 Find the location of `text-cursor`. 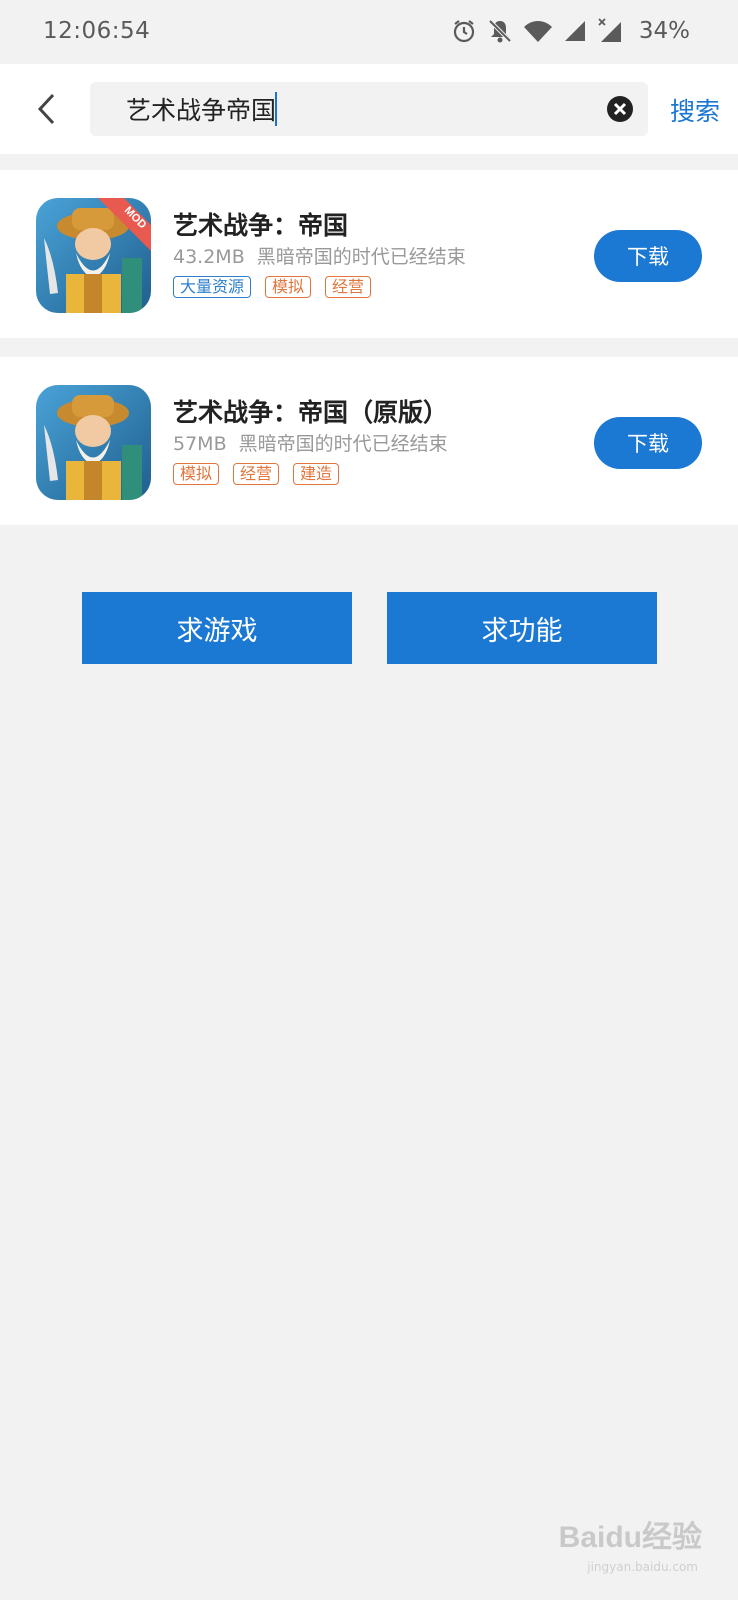

text-cursor is located at coordinates (276, 109).